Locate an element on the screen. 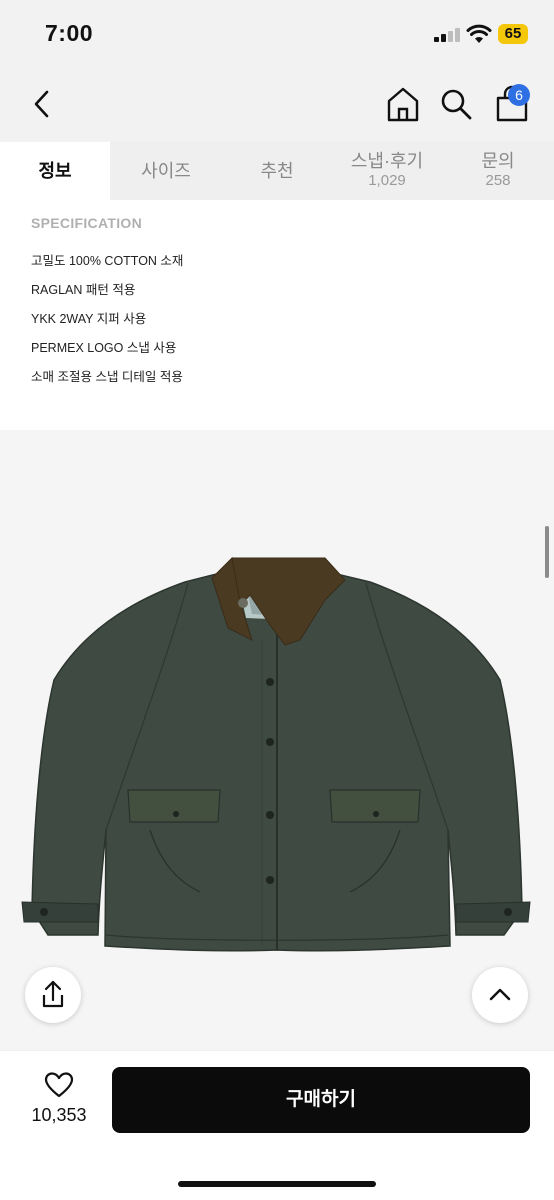 This screenshot has width=554, height=1200. wifi-icon is located at coordinates (479, 33).